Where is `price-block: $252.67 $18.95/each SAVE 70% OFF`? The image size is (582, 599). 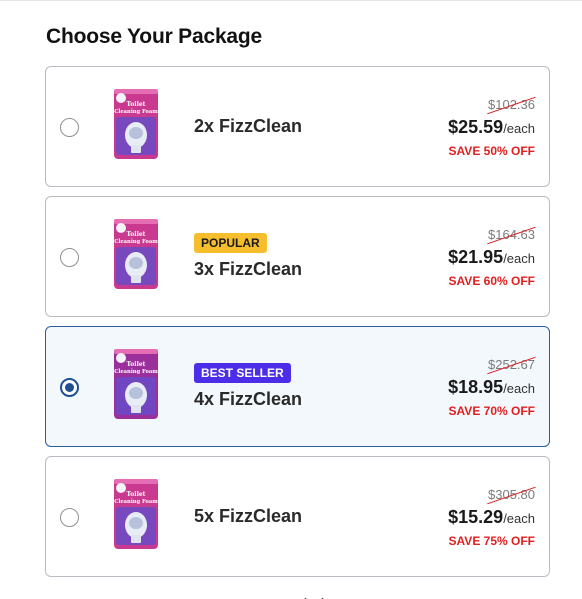 price-block: $252.67 $18.95/each SAVE 70% OFF is located at coordinates (491, 387).